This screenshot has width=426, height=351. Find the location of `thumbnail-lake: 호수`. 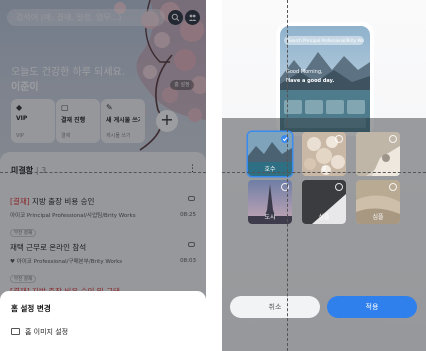

thumbnail-lake: 호수 is located at coordinates (270, 154).